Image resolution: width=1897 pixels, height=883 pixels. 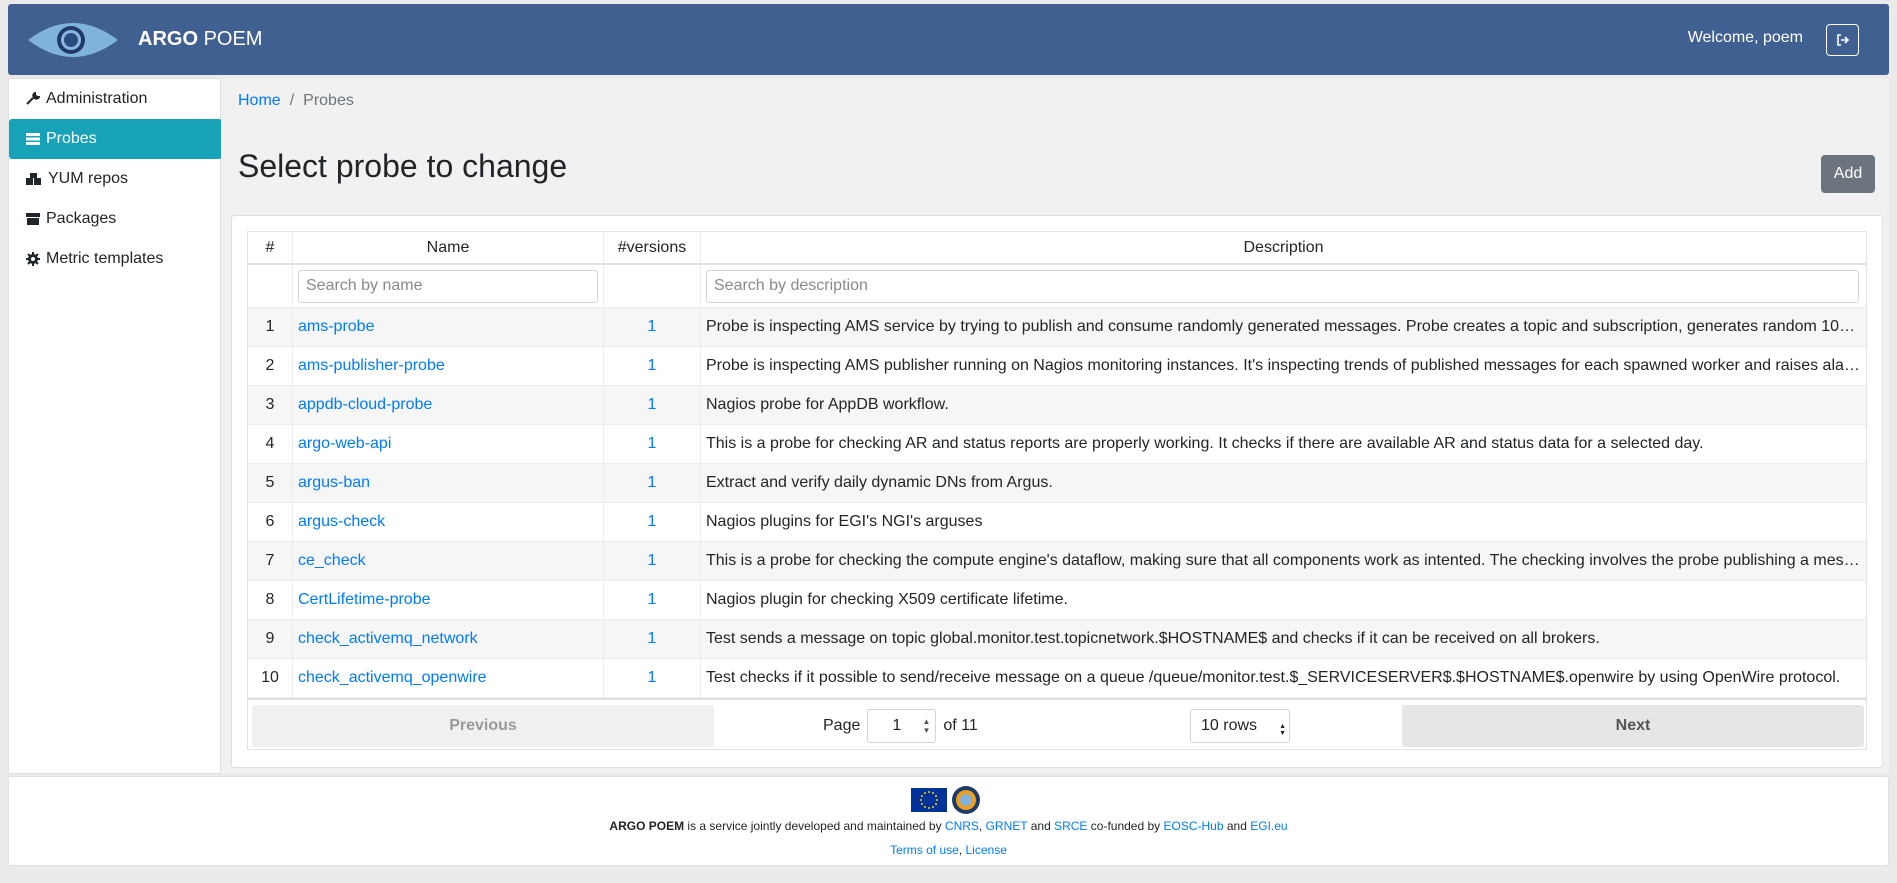 I want to click on probe-name-link: argo-web-api, so click(x=344, y=444).